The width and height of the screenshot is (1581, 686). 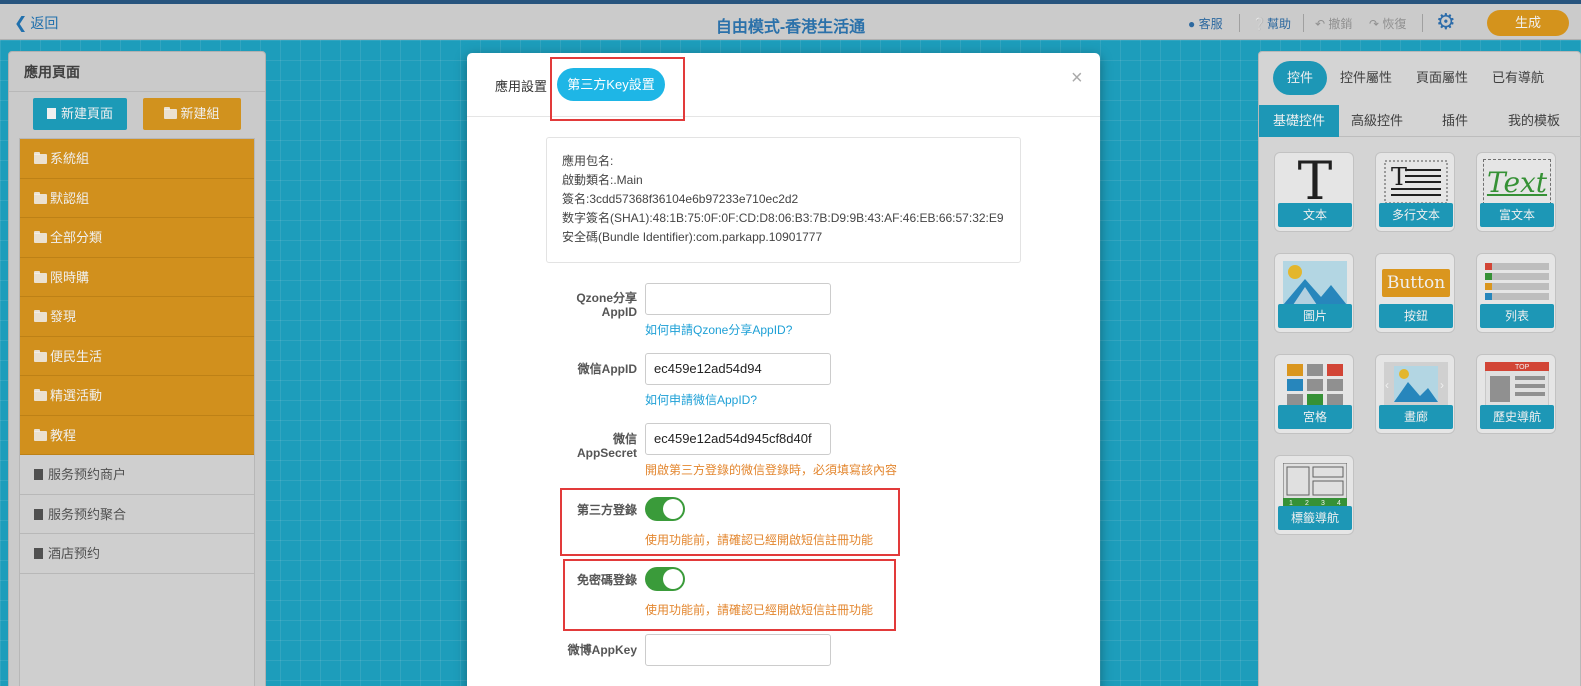 What do you see at coordinates (602, 180) in the screenshot?
I see `info-launch-class: 啟動類名:.Main` at bounding box center [602, 180].